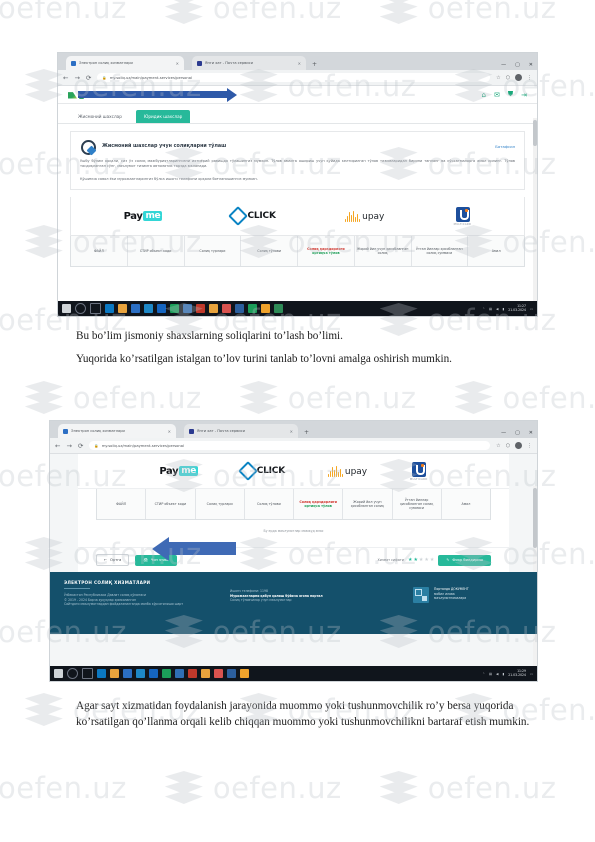 The width and height of the screenshot is (595, 842). I want to click on page-scrollbar, so click(535, 217).